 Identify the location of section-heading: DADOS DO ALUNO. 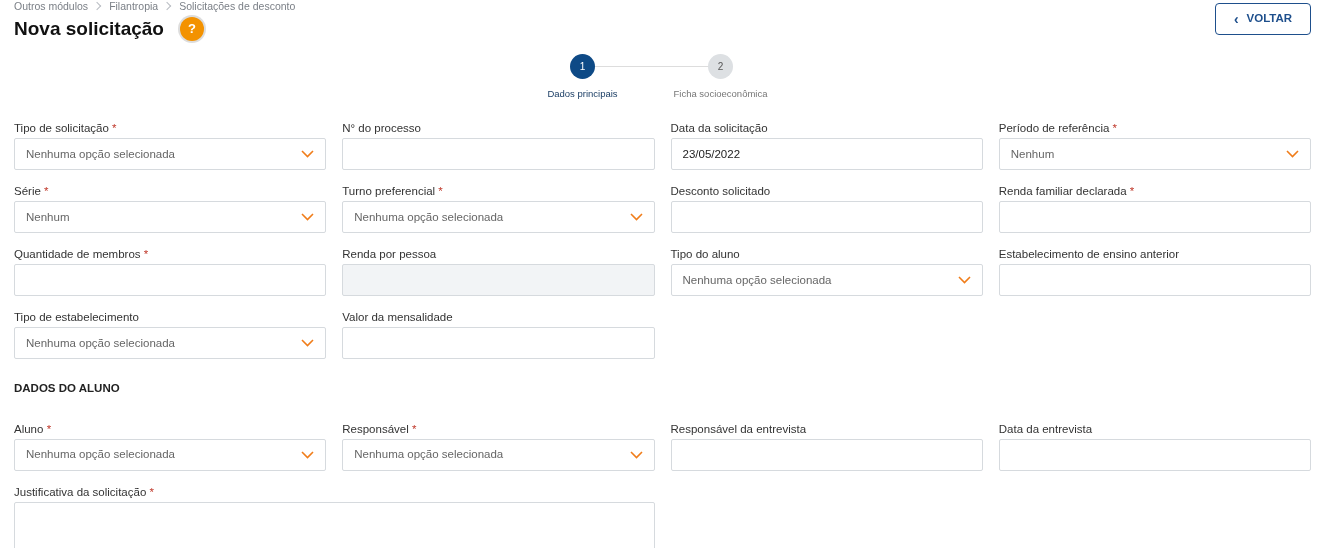
(67, 389).